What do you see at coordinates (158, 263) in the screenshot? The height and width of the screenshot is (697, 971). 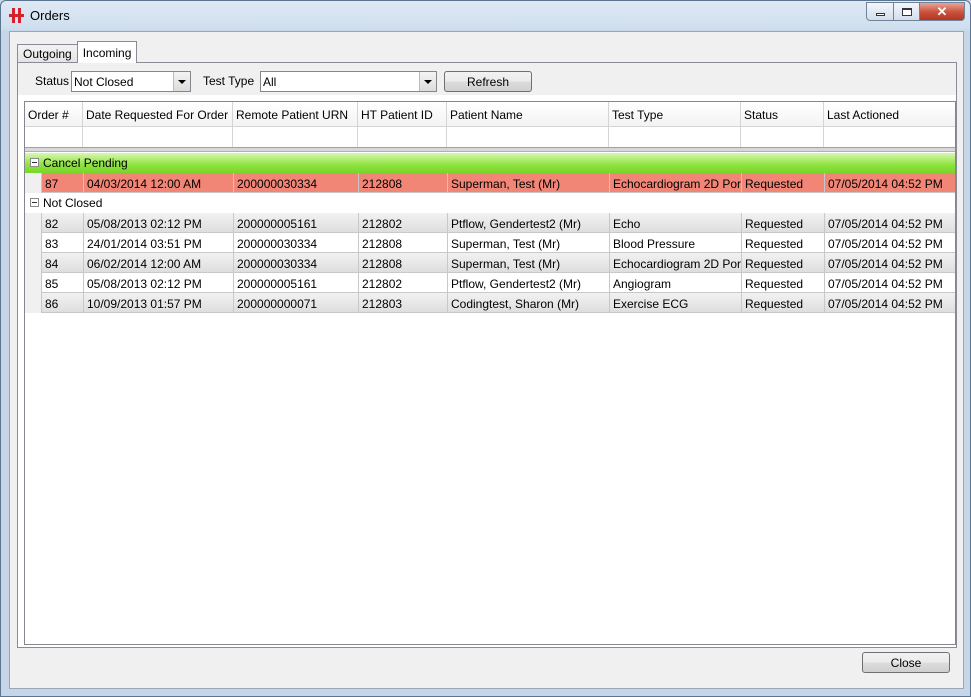 I see `cell-date-requested: 06/02/2014 12:00 AM` at bounding box center [158, 263].